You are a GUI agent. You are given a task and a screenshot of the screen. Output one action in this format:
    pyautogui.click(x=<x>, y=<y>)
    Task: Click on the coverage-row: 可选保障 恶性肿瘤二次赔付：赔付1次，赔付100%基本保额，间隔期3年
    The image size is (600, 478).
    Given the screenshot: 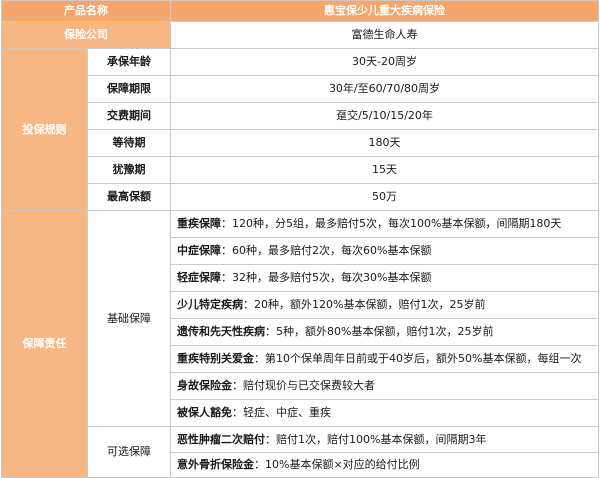 What is the action you would take?
    pyautogui.click(x=300, y=452)
    